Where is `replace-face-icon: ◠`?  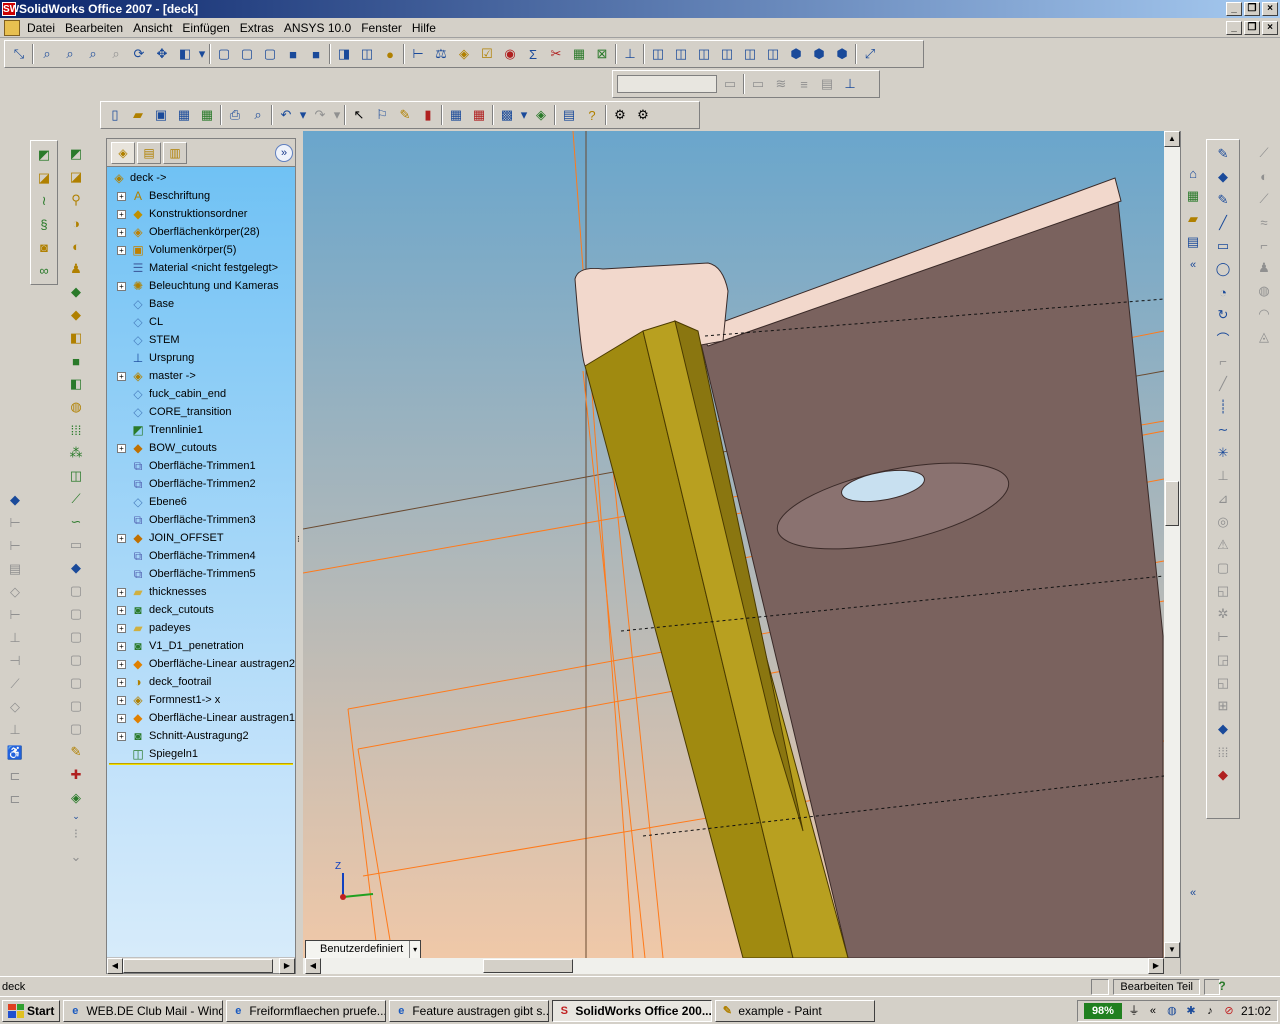 replace-face-icon: ◠ is located at coordinates (1264, 314).